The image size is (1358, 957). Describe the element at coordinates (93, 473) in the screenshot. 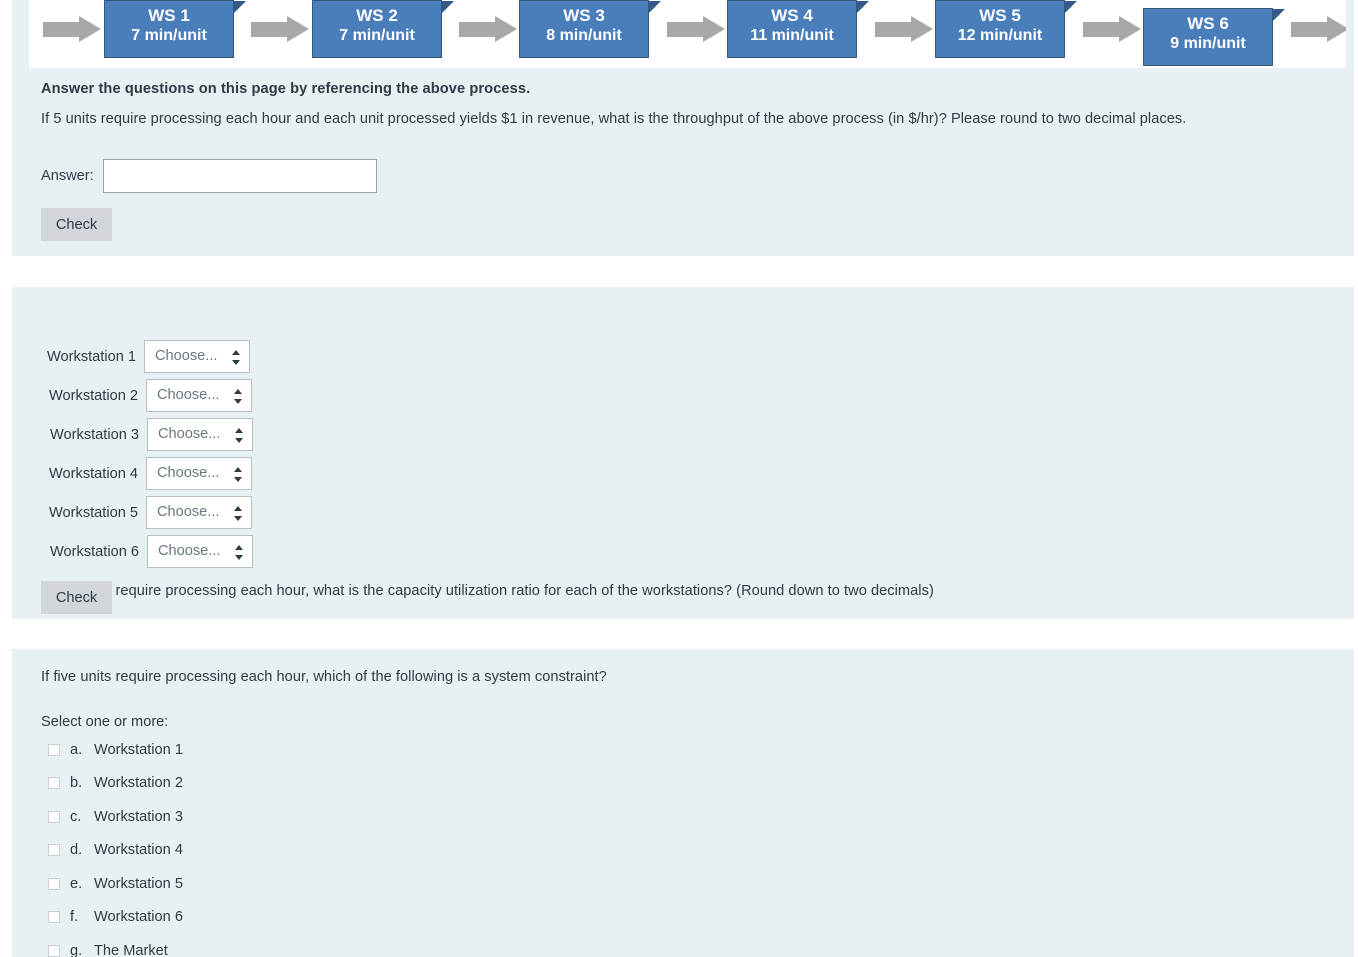

I see `workstation-select-label-4: Workstation 4` at that location.